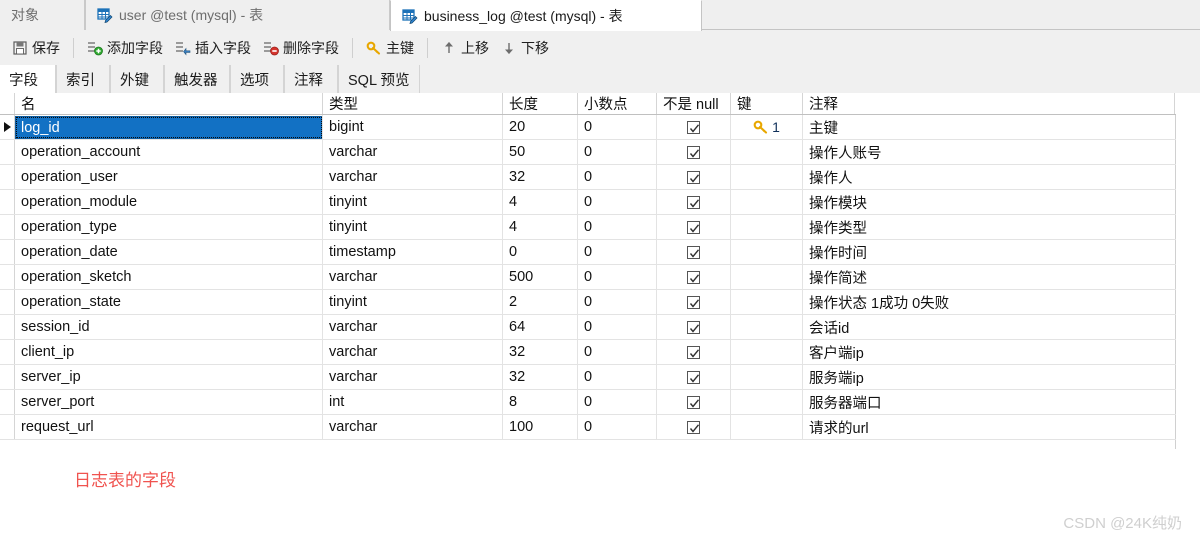 The width and height of the screenshot is (1200, 544). I want to click on field-type-cell: tinyint, so click(413, 202).